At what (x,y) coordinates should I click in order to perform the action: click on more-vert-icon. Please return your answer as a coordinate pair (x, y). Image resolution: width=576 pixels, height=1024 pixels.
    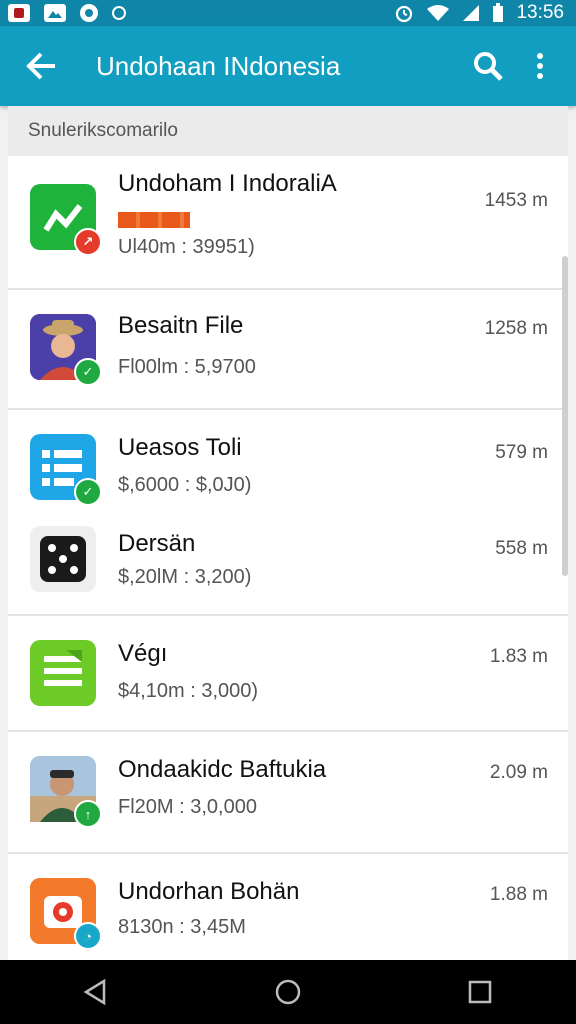
    Looking at the image, I should click on (540, 66).